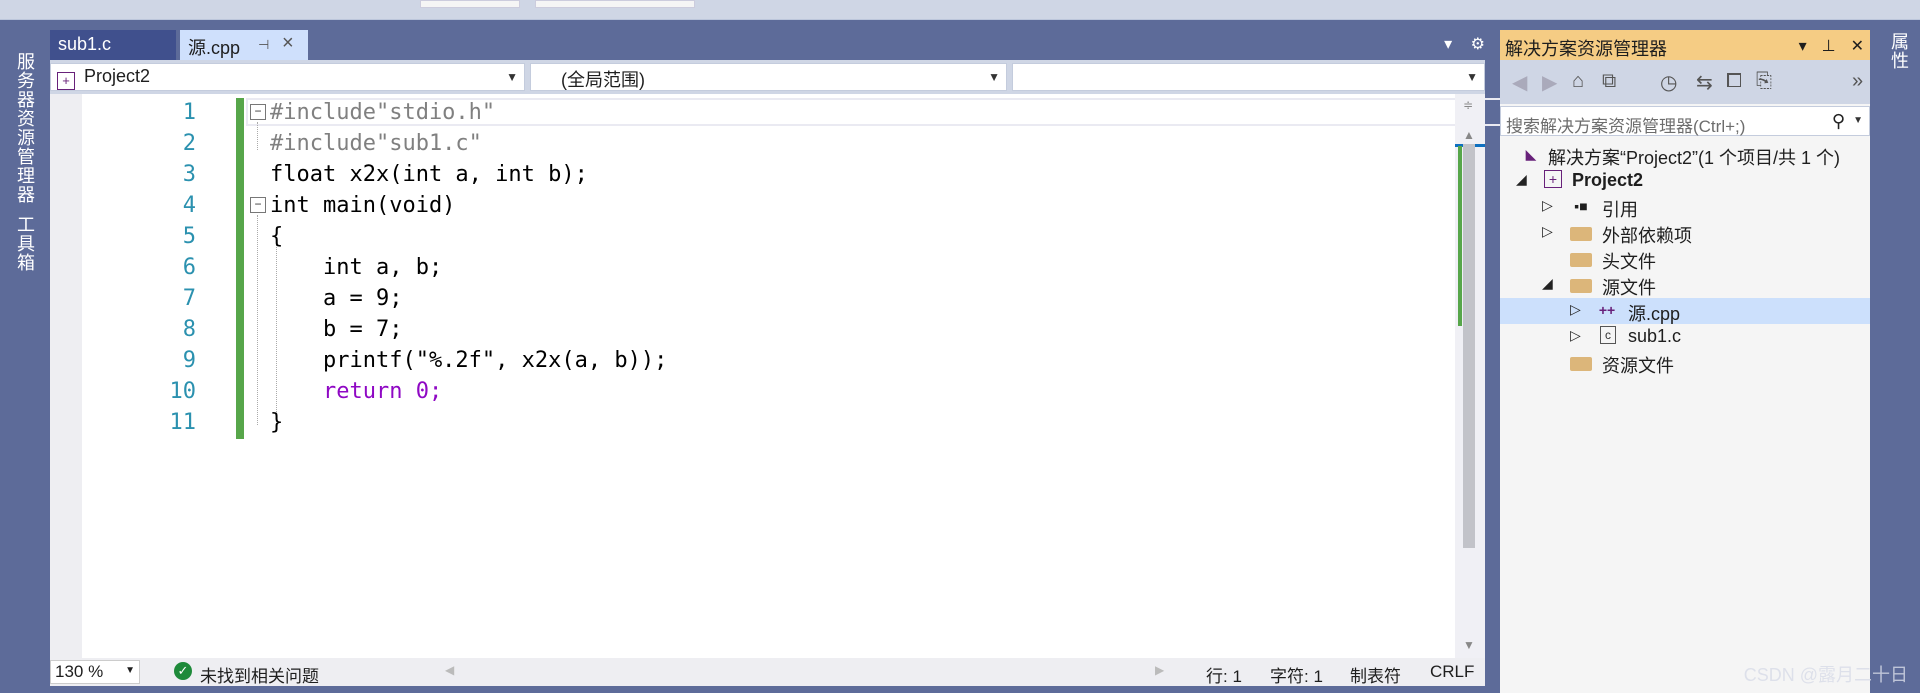 The image size is (1920, 693). I want to click on char-indicator: 字符: 1, so click(1296, 674).